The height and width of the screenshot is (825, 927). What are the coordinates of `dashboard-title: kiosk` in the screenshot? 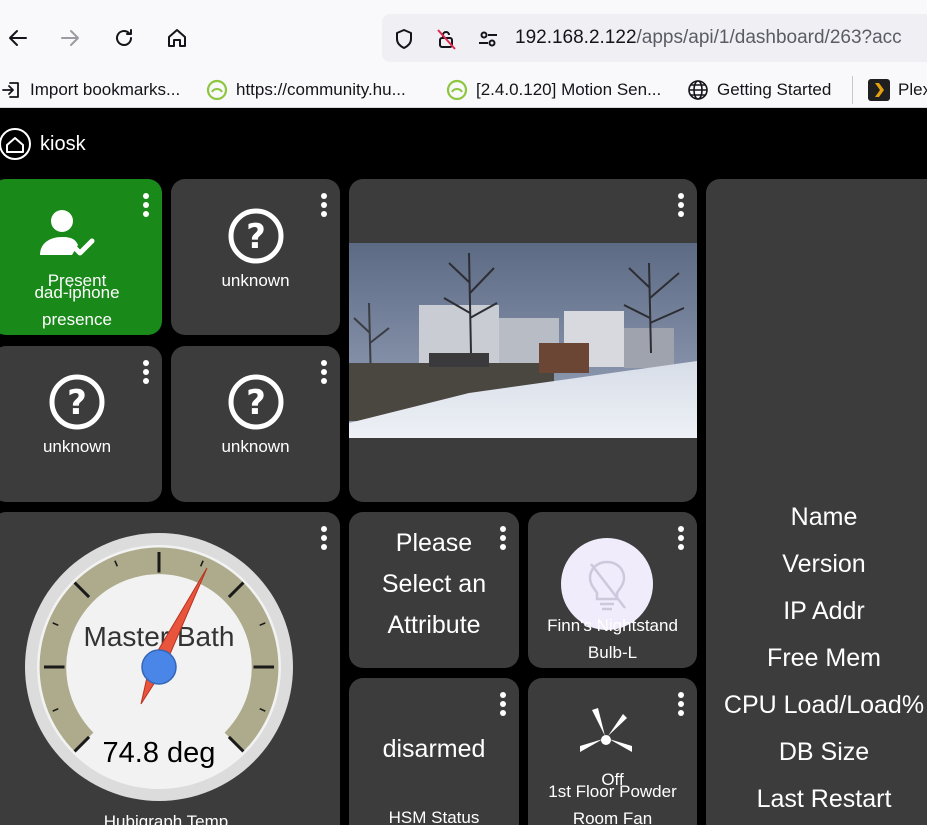 It's located at (63, 143).